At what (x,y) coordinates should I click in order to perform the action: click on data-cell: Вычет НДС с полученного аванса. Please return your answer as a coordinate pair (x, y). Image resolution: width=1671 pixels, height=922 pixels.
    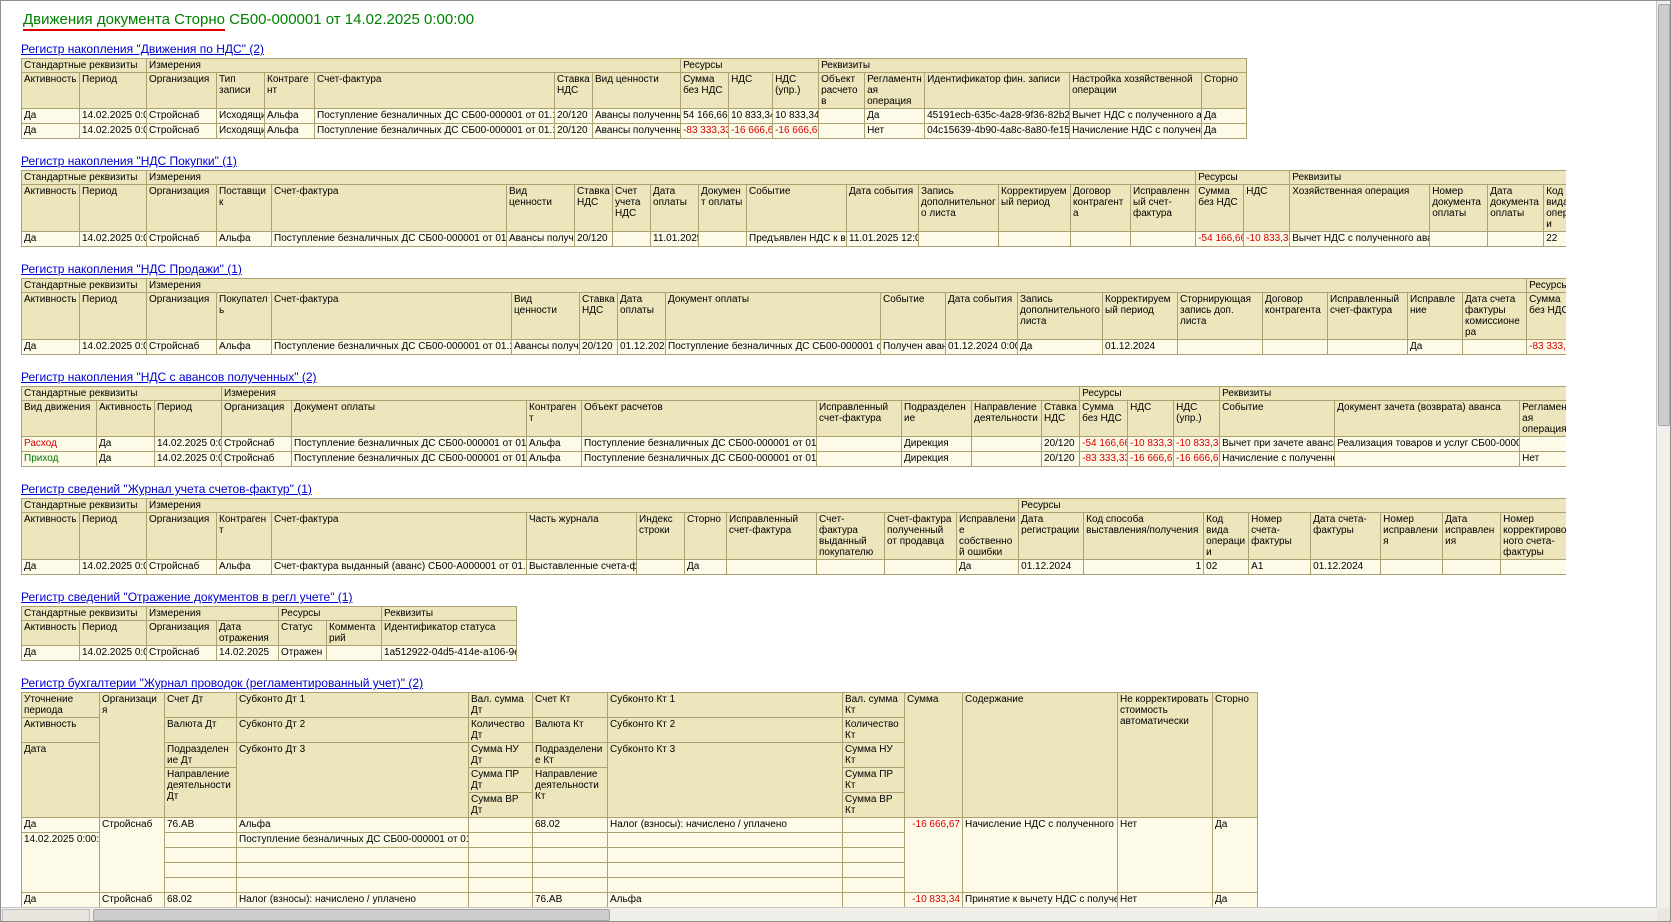
    Looking at the image, I should click on (1360, 239).